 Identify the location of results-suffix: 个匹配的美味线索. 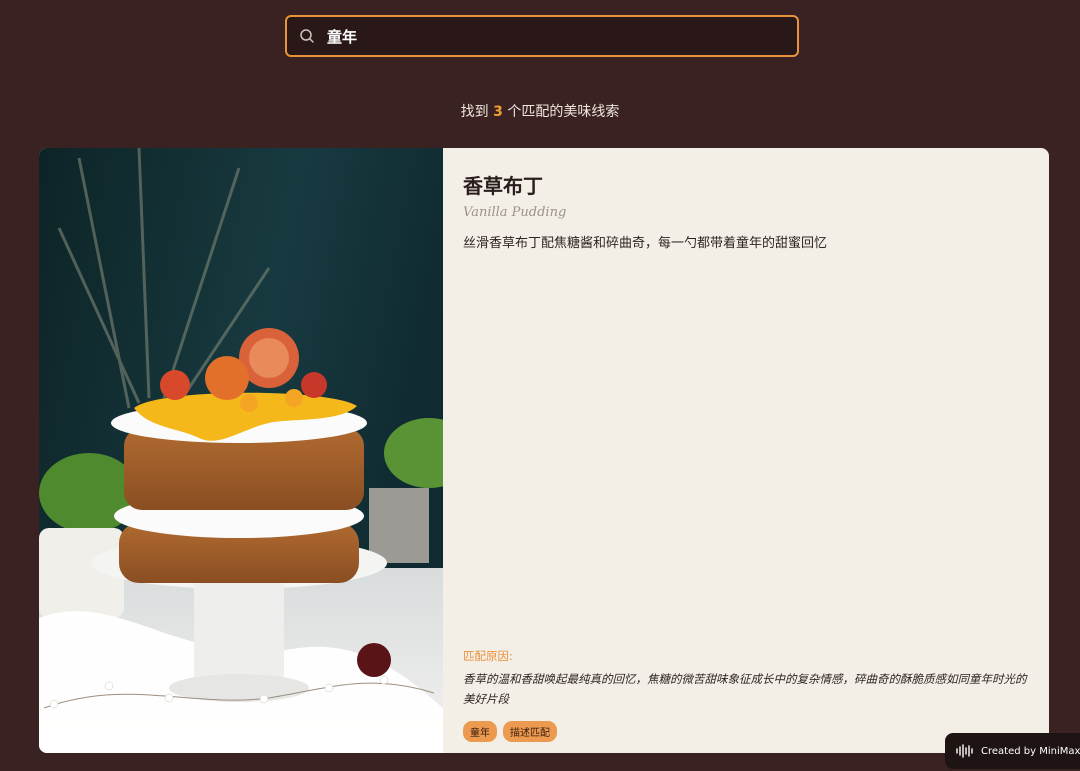
(563, 112).